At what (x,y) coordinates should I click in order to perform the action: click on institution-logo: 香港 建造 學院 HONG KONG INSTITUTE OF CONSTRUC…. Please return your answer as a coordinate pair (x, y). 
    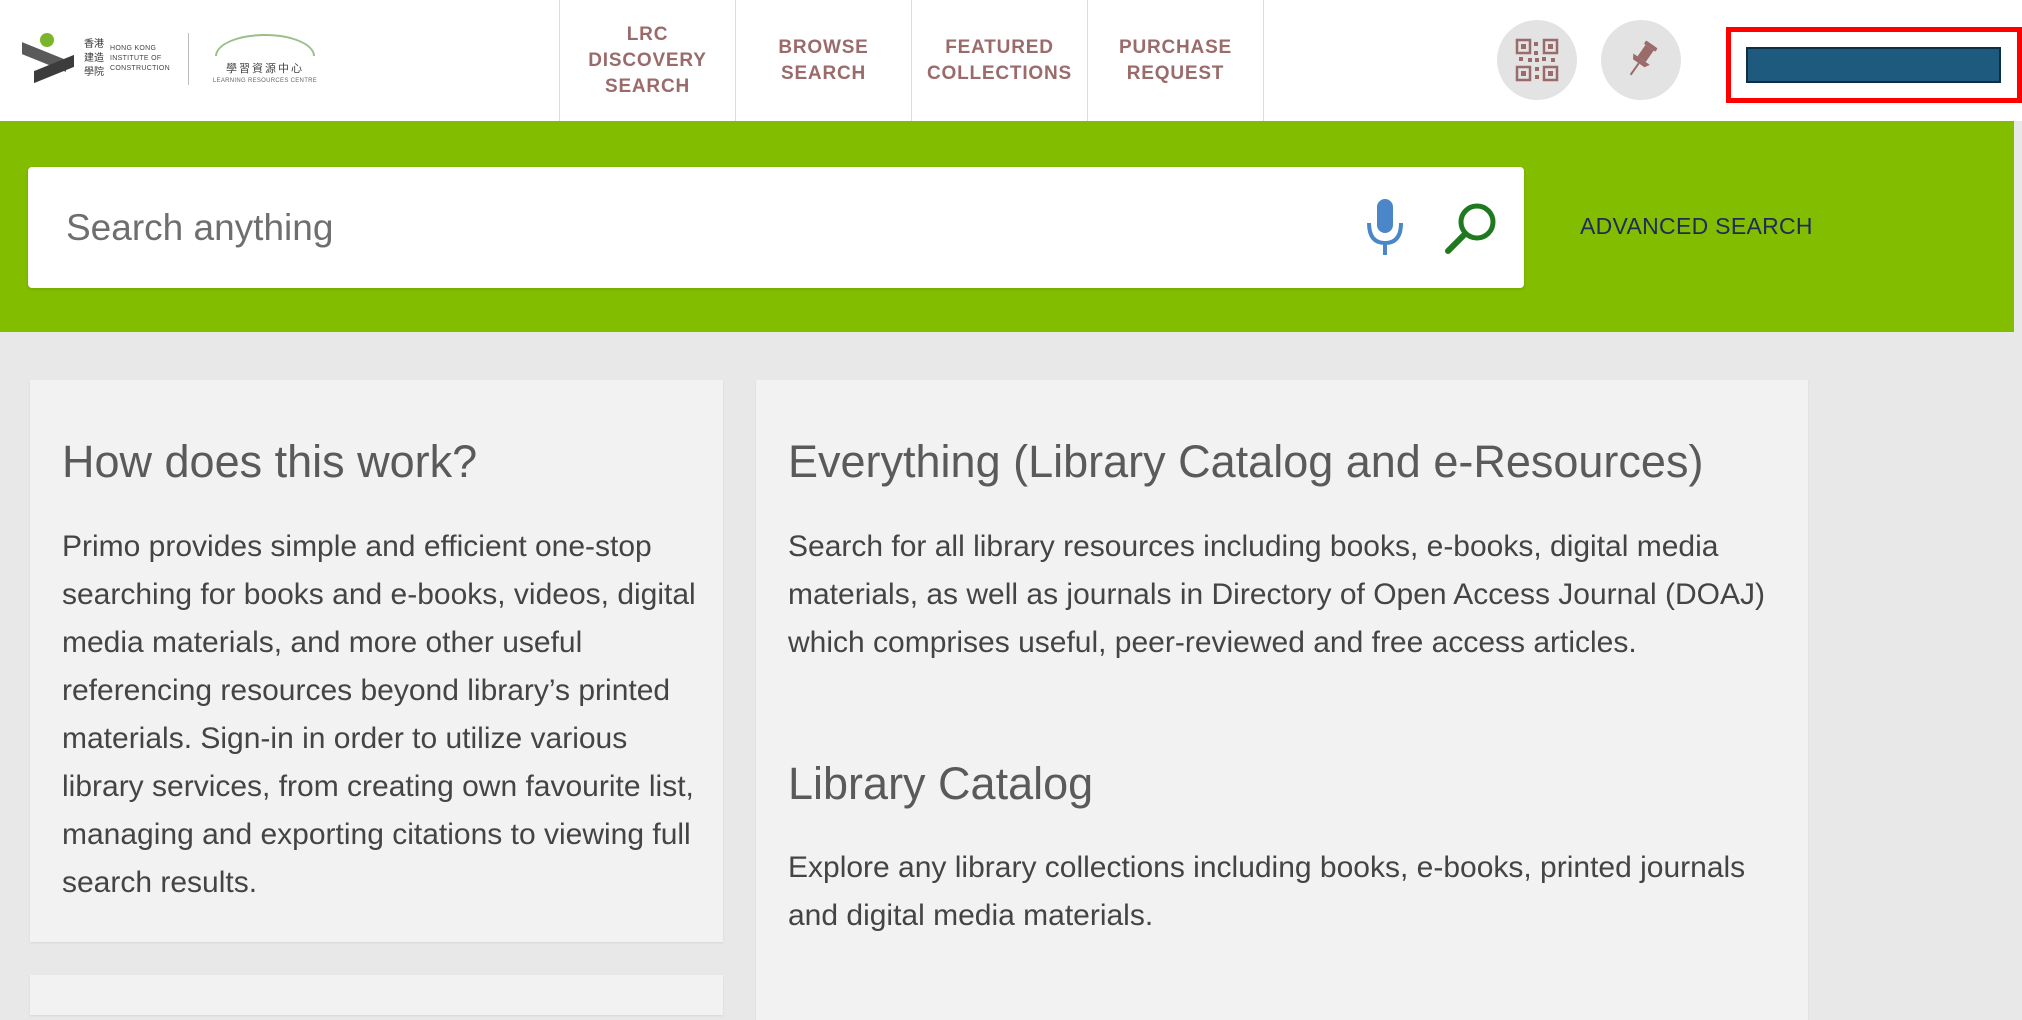
    Looking at the image, I should click on (173, 59).